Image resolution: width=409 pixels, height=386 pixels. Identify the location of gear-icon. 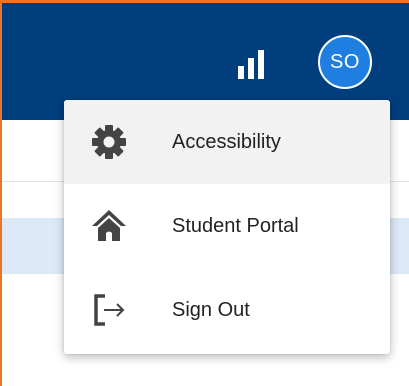
(109, 142).